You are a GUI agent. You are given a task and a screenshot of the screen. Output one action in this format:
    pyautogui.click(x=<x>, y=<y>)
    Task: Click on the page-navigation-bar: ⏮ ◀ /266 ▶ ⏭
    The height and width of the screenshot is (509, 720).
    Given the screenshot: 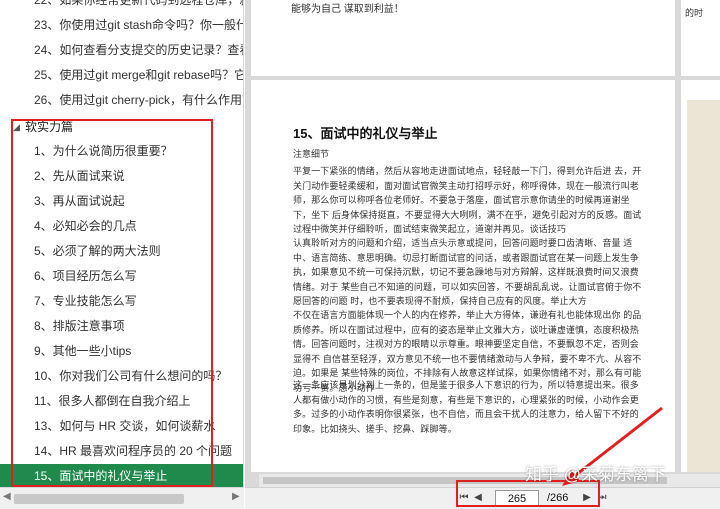 What is the action you would take?
    pyautogui.click(x=482, y=498)
    